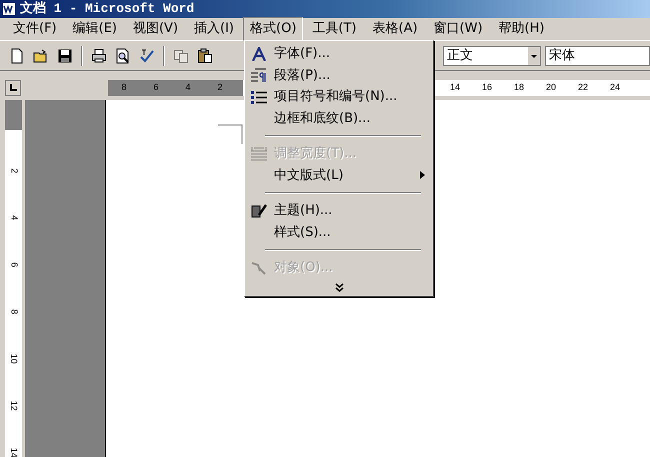 The width and height of the screenshot is (650, 457). What do you see at coordinates (146, 56) in the screenshot?
I see `spelling-check-icon` at bounding box center [146, 56].